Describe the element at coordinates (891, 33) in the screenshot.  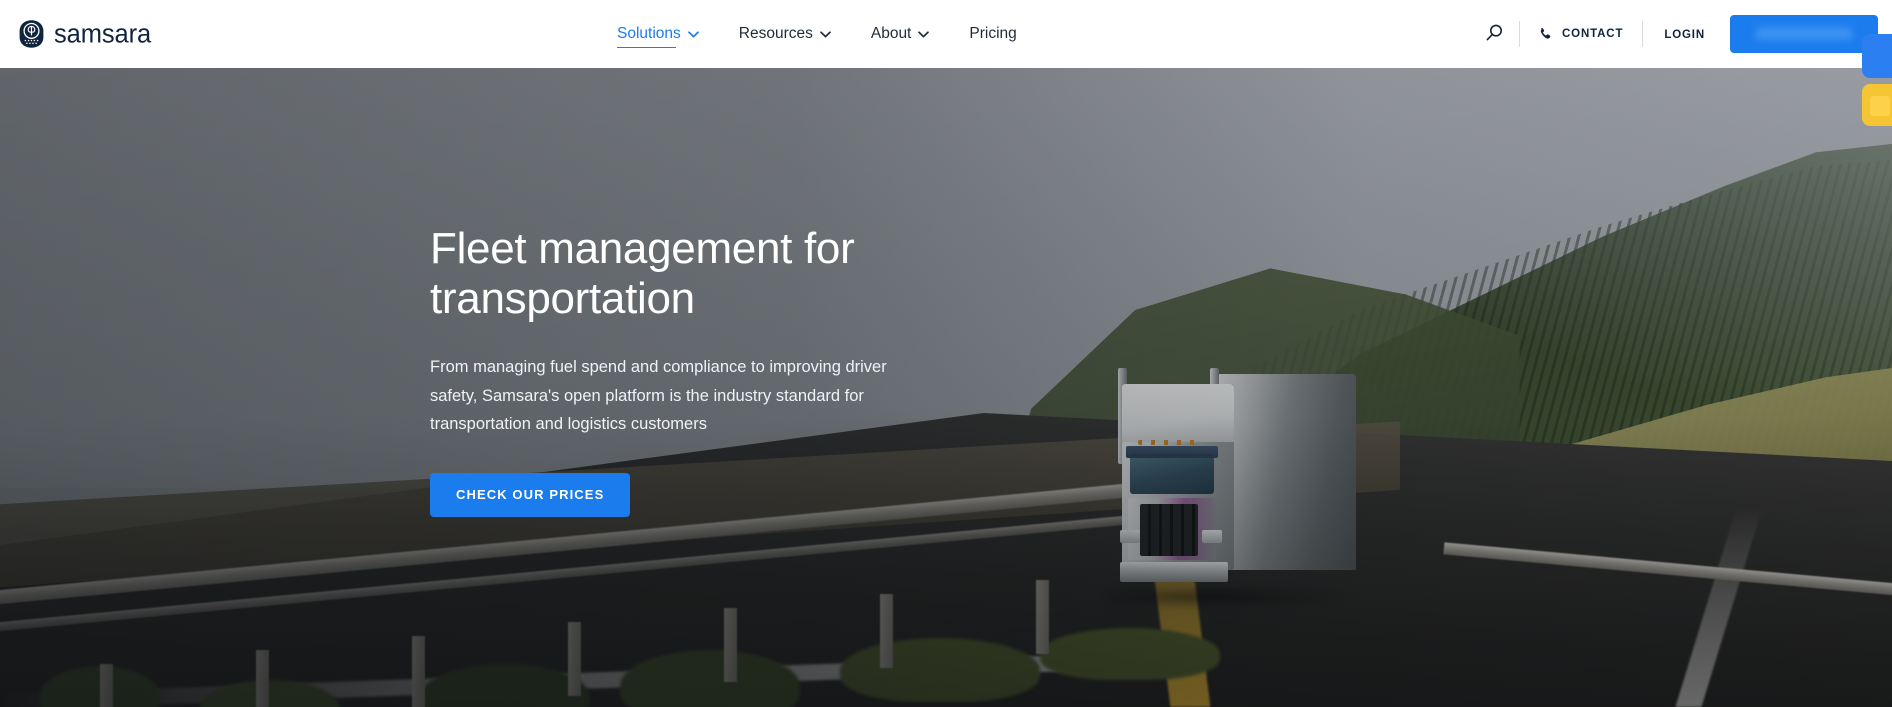
I see `nav-label-about: About` at that location.